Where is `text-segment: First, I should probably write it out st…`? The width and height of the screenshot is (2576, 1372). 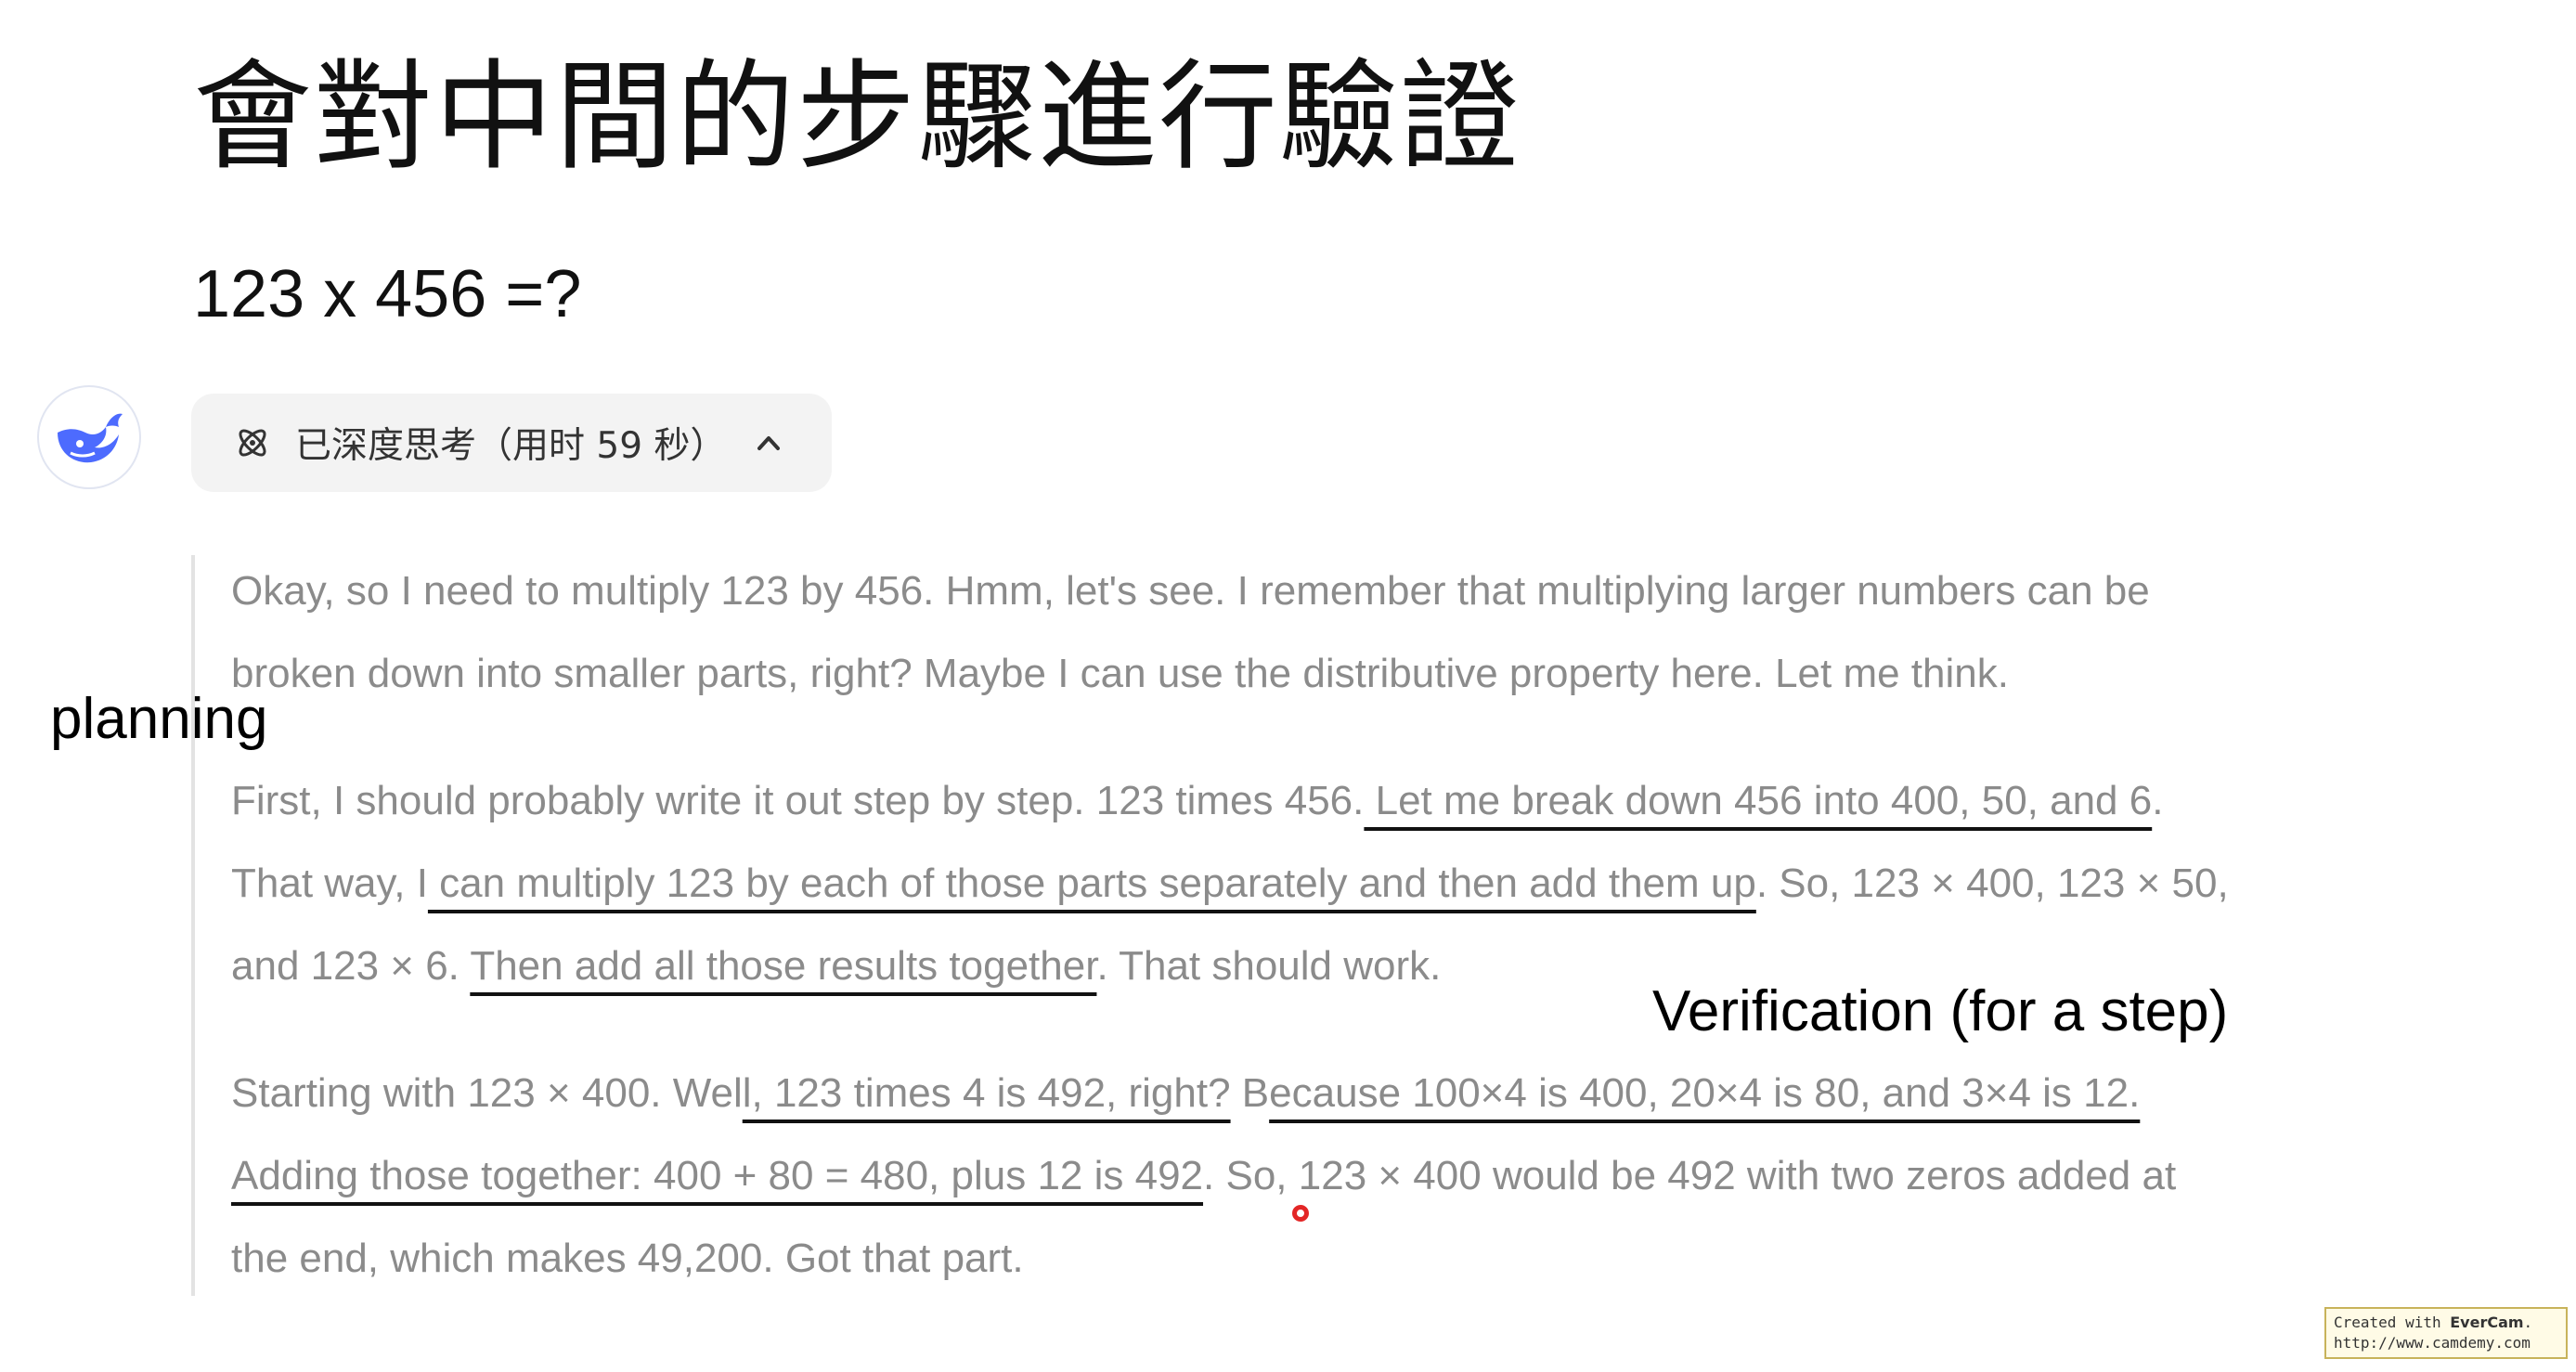
text-segment: First, I should probably write it out st… is located at coordinates (798, 800).